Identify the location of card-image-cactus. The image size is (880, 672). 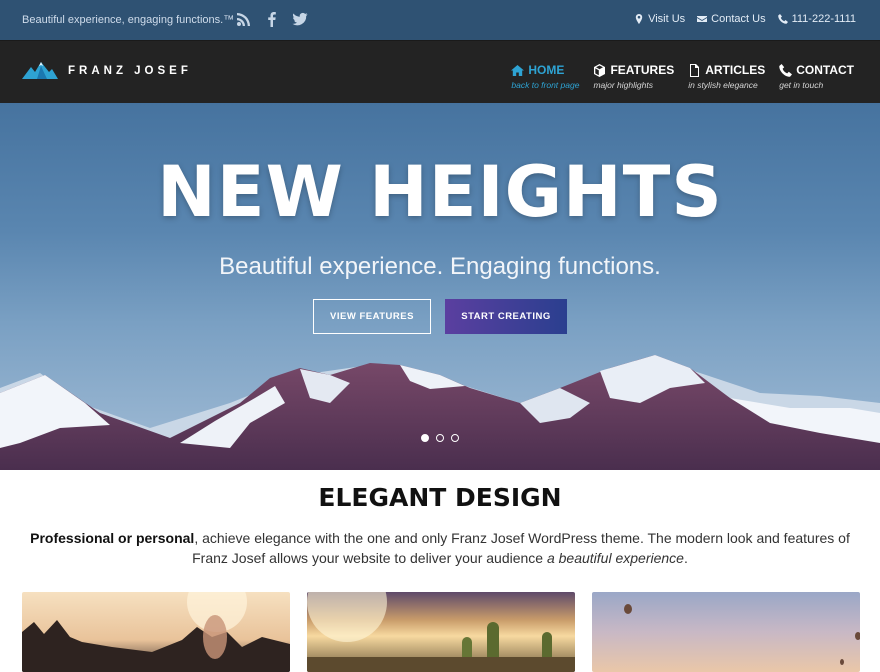
(441, 632).